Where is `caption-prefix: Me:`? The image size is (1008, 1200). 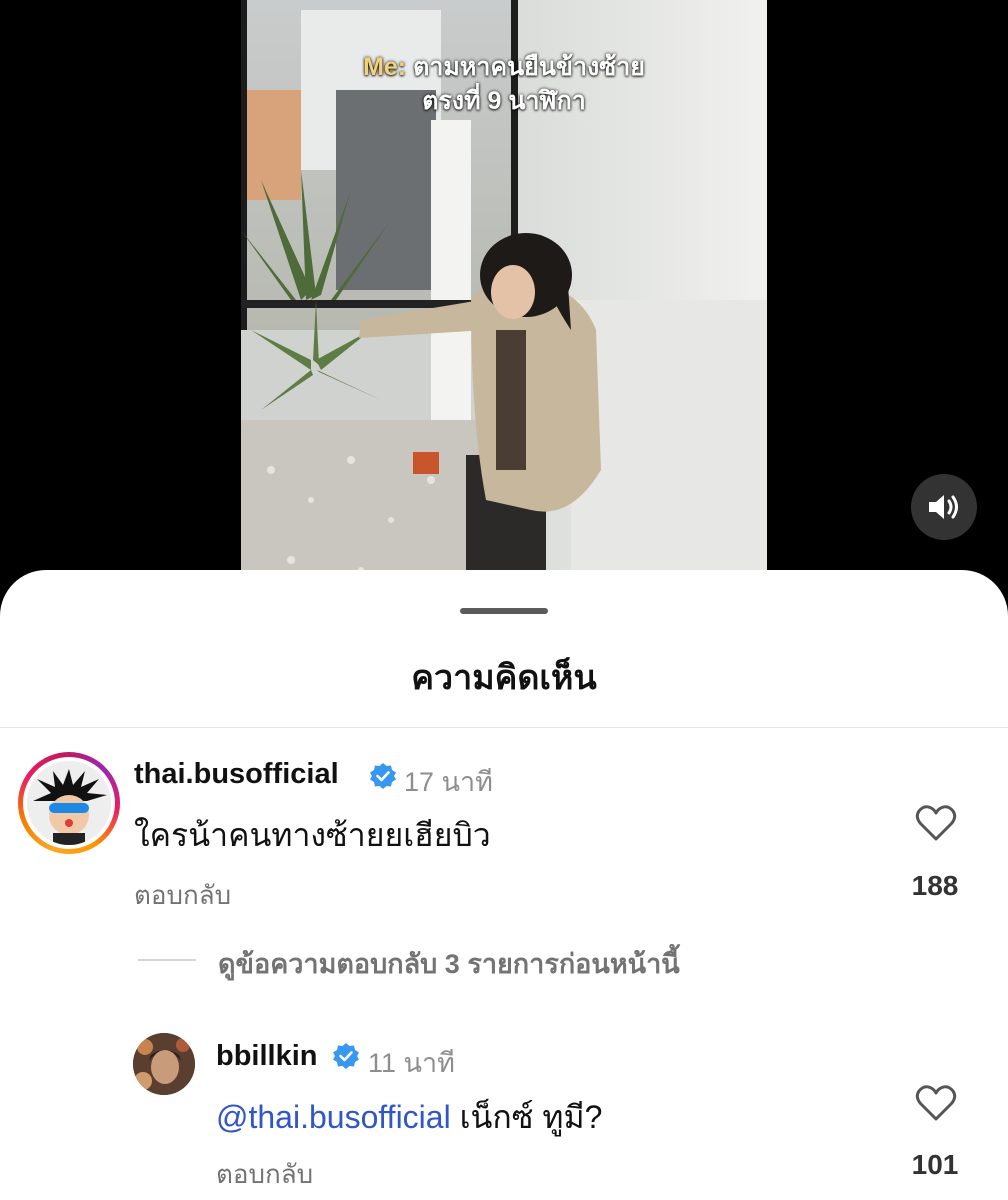
caption-prefix: Me: is located at coordinates (385, 67).